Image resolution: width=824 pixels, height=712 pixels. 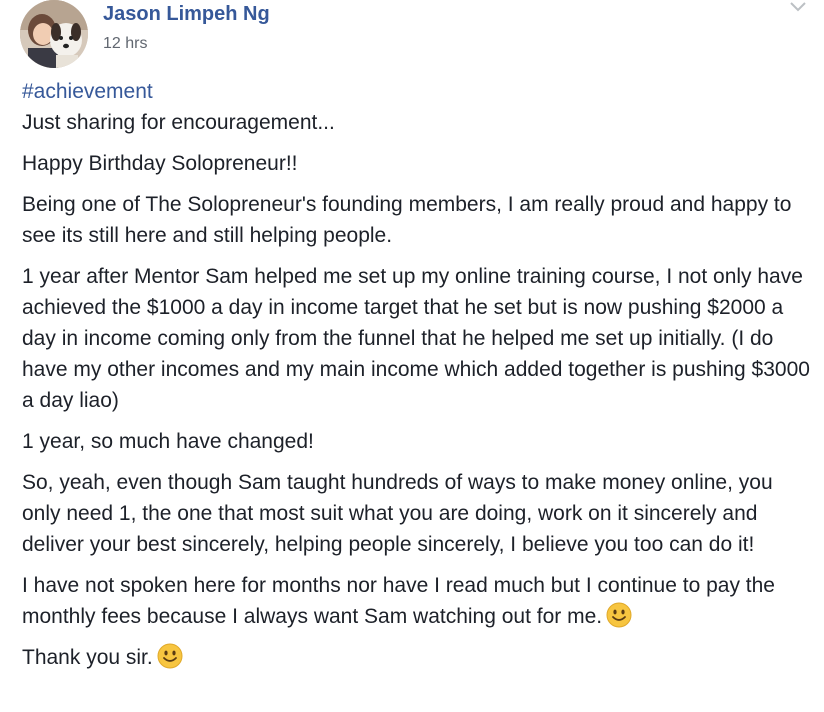 I want to click on post-options-button, so click(x=798, y=7).